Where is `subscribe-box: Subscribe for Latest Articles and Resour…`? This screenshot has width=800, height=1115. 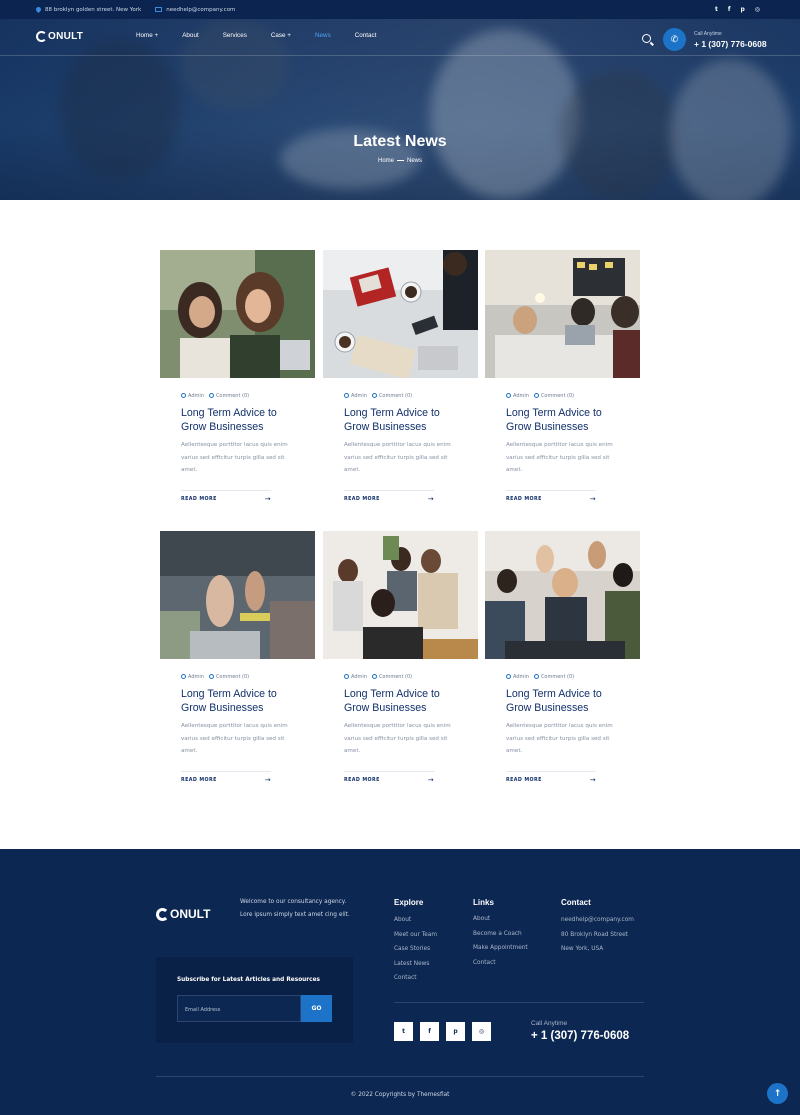 subscribe-box: Subscribe for Latest Articles and Resour… is located at coordinates (254, 1000).